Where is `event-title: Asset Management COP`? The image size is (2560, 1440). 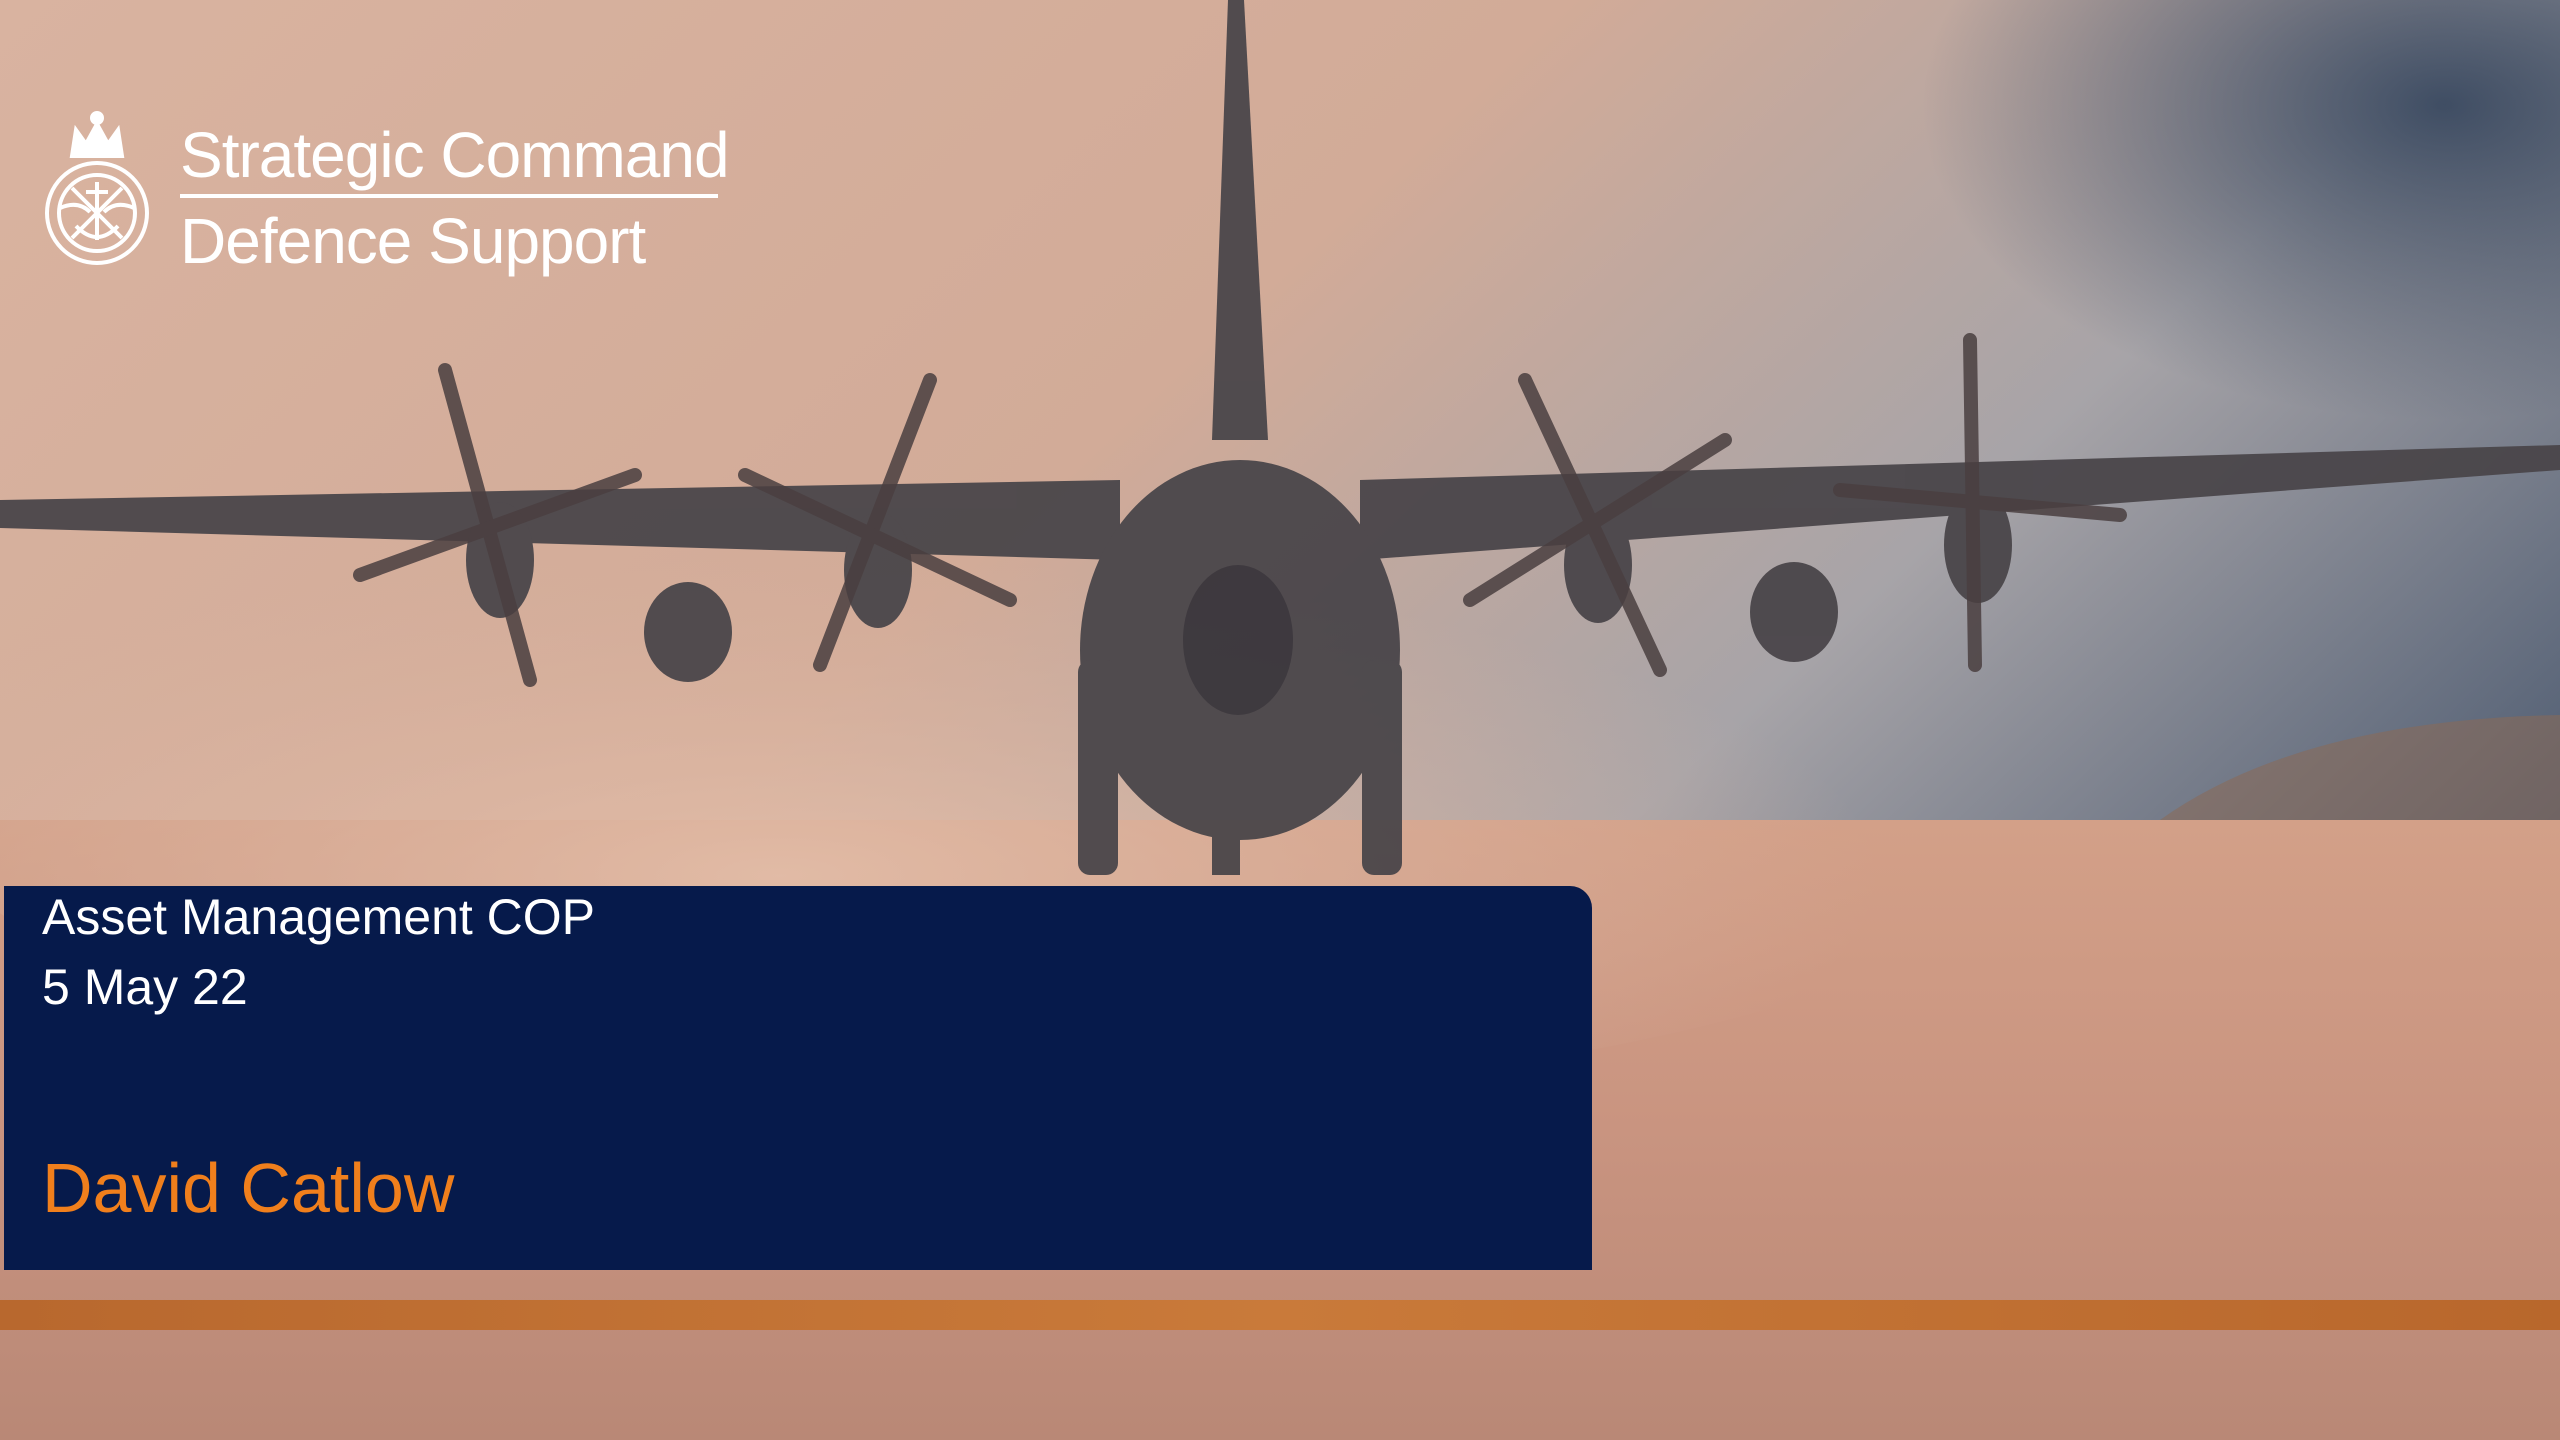 event-title: Asset Management COP is located at coordinates (319, 917).